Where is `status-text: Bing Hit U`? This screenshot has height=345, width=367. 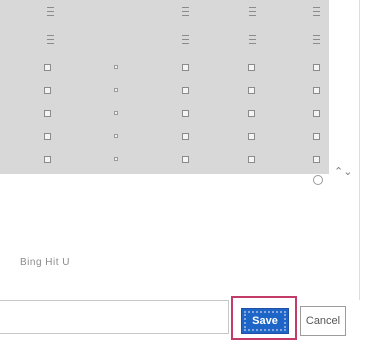 status-text: Bing Hit U is located at coordinates (45, 262).